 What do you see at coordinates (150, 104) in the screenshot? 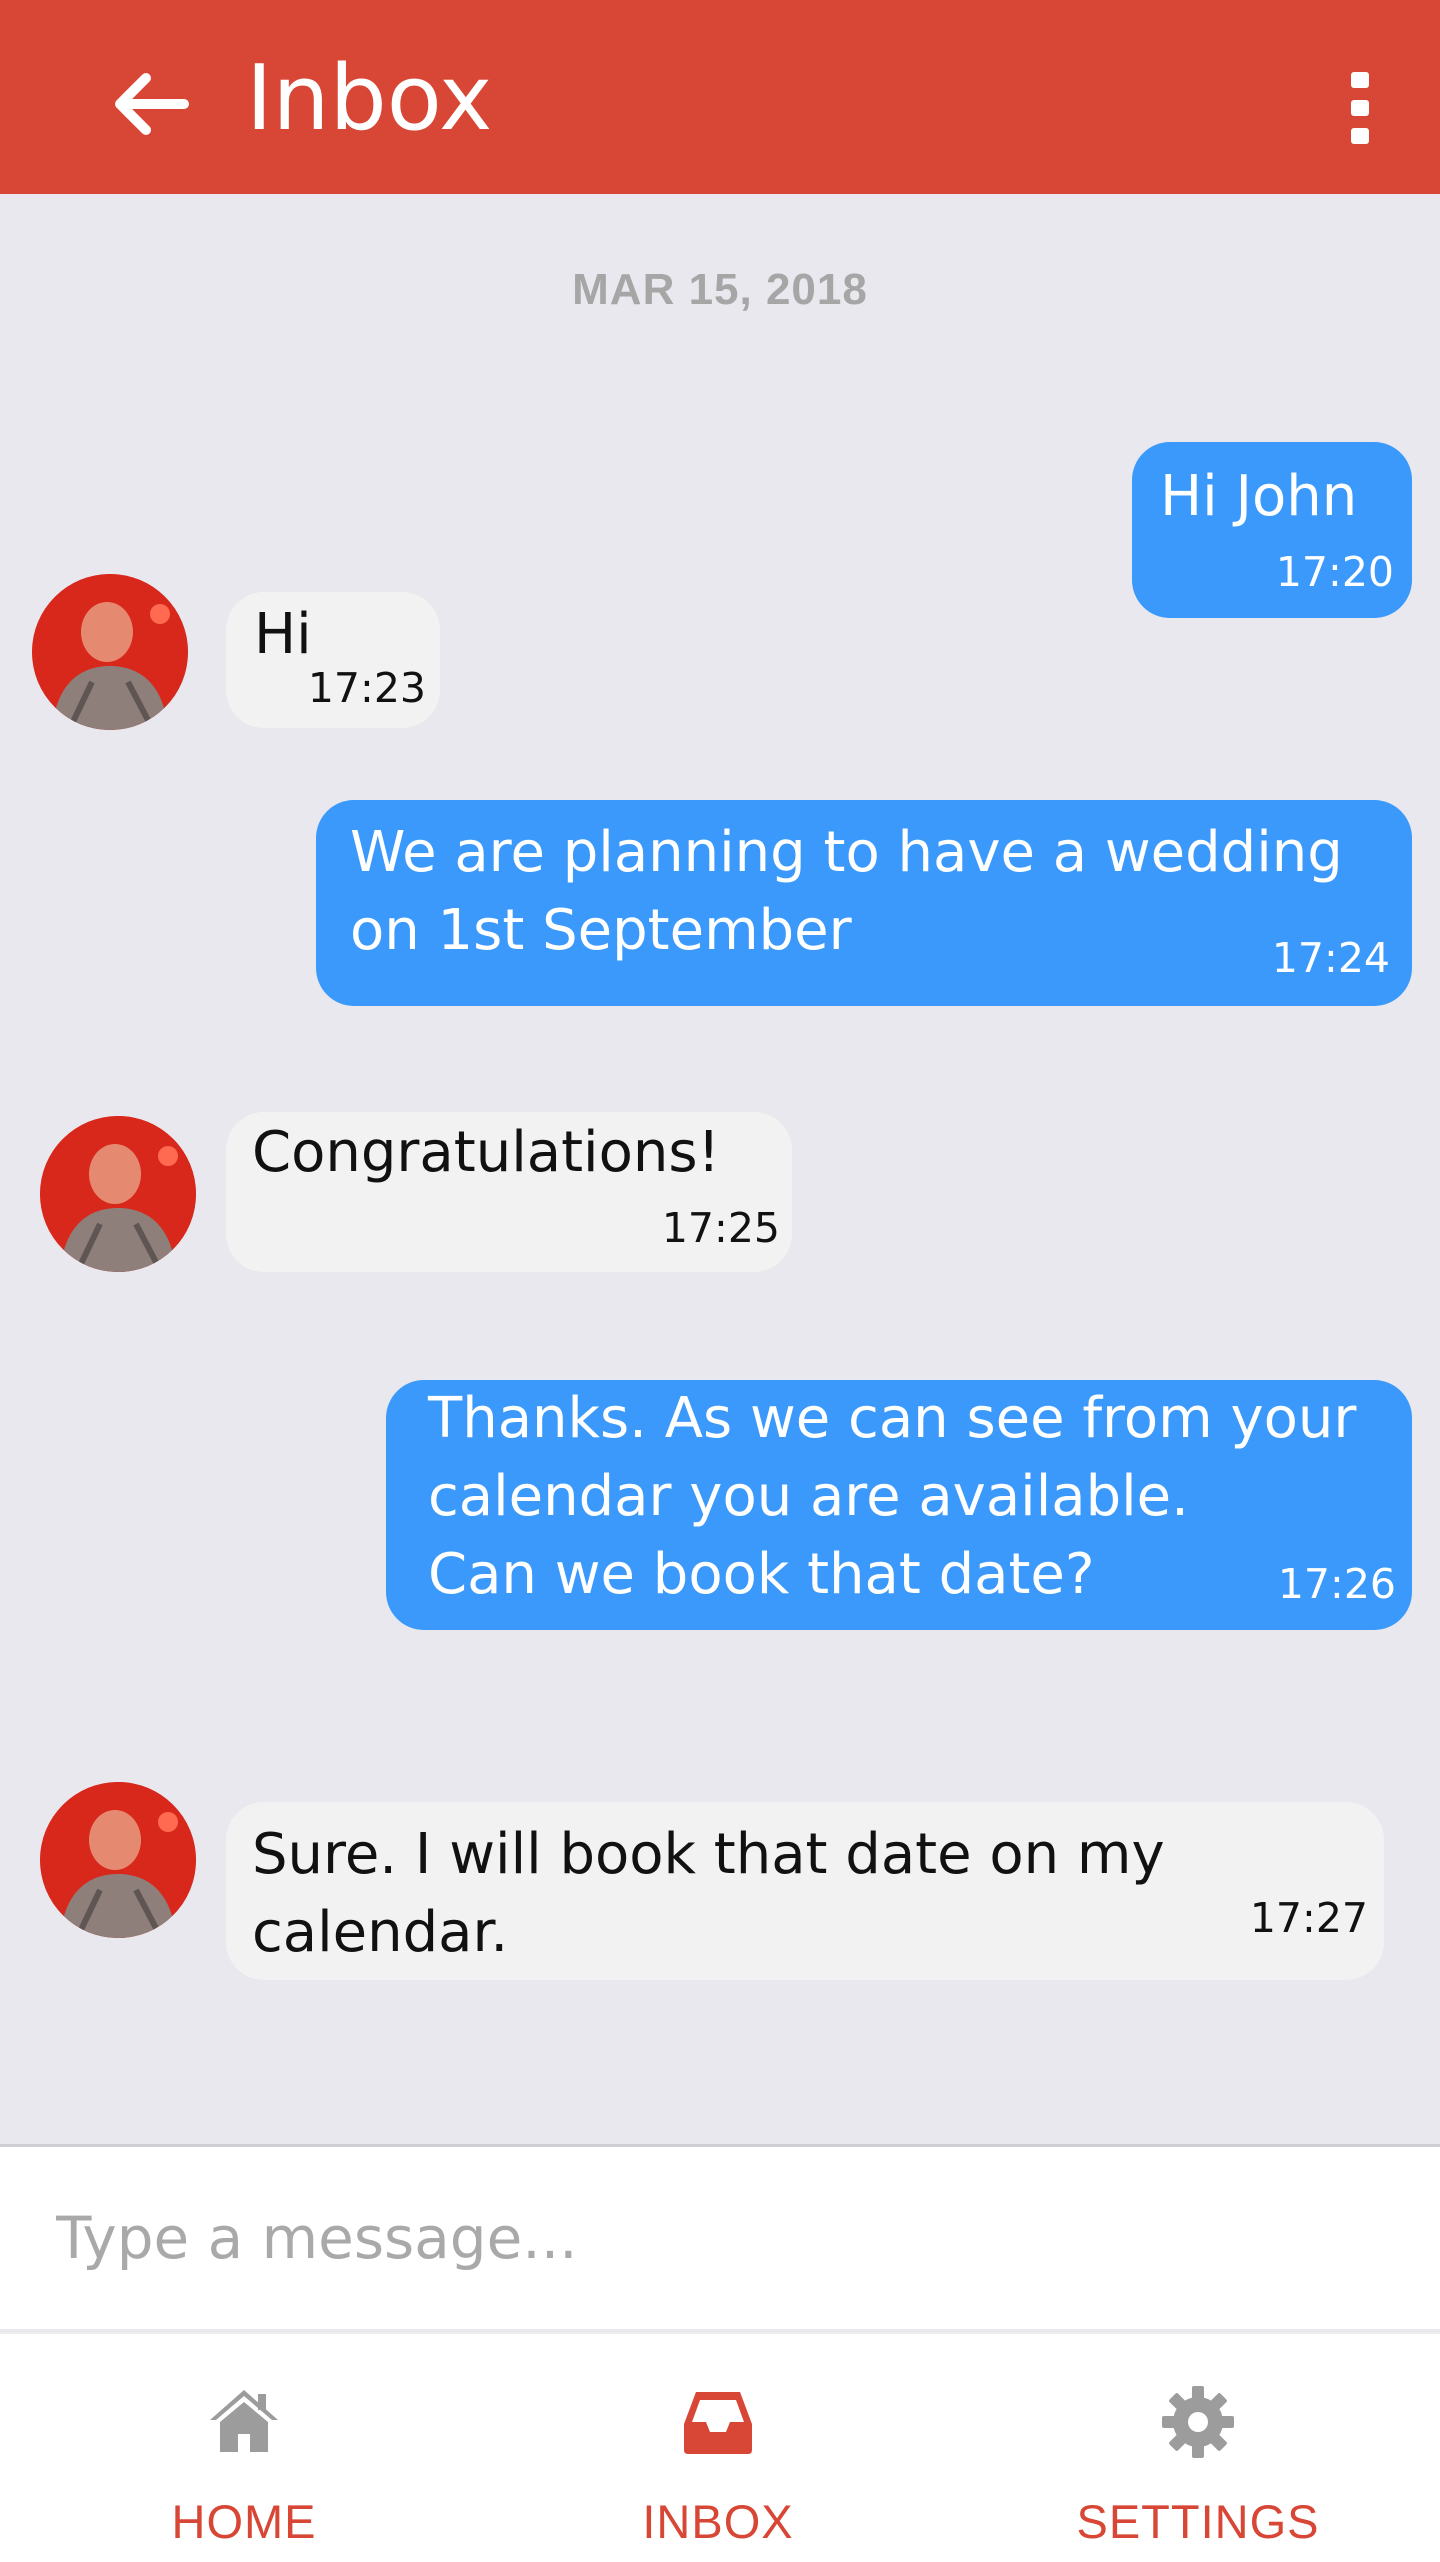
I see `arrow-left-icon` at bounding box center [150, 104].